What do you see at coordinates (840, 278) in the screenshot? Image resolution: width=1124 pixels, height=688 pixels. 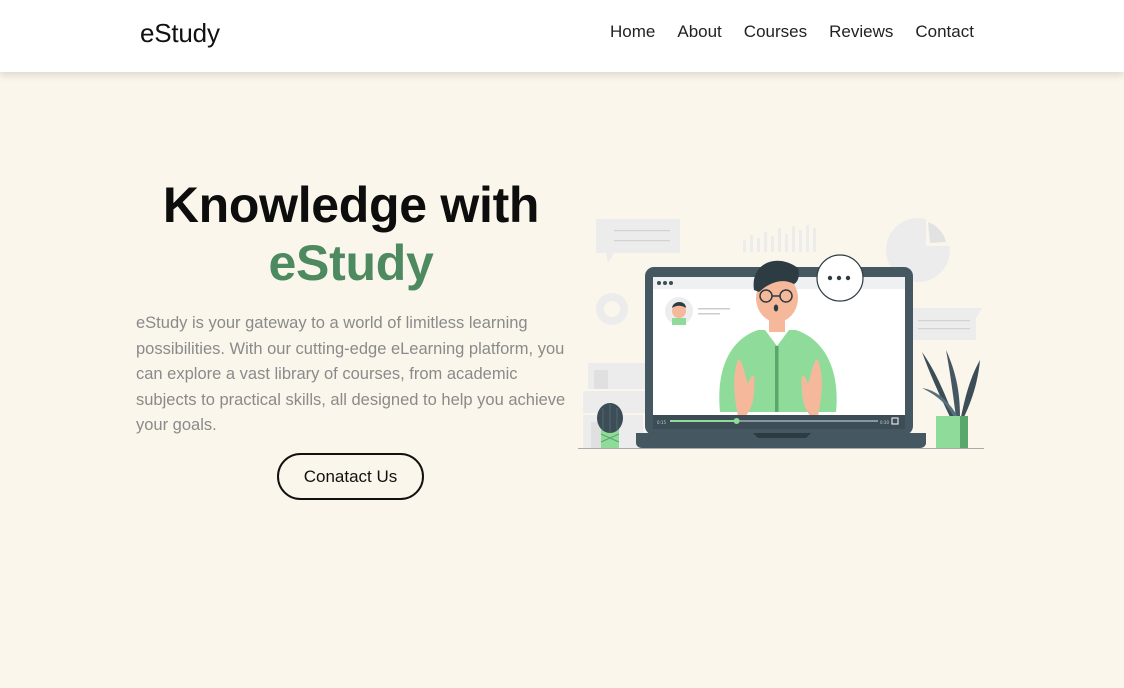 I see `speech-bubble` at bounding box center [840, 278].